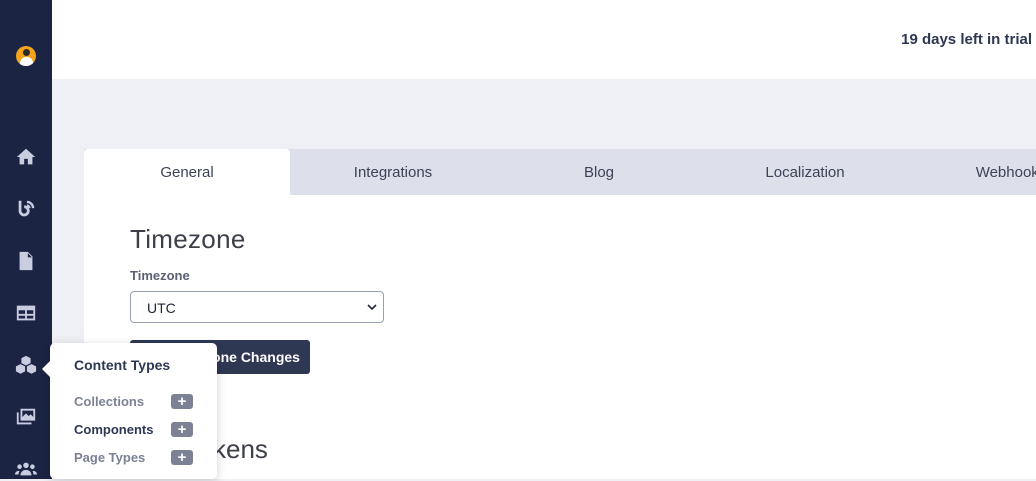 The width and height of the screenshot is (1036, 481). I want to click on media-icon, so click(26, 417).